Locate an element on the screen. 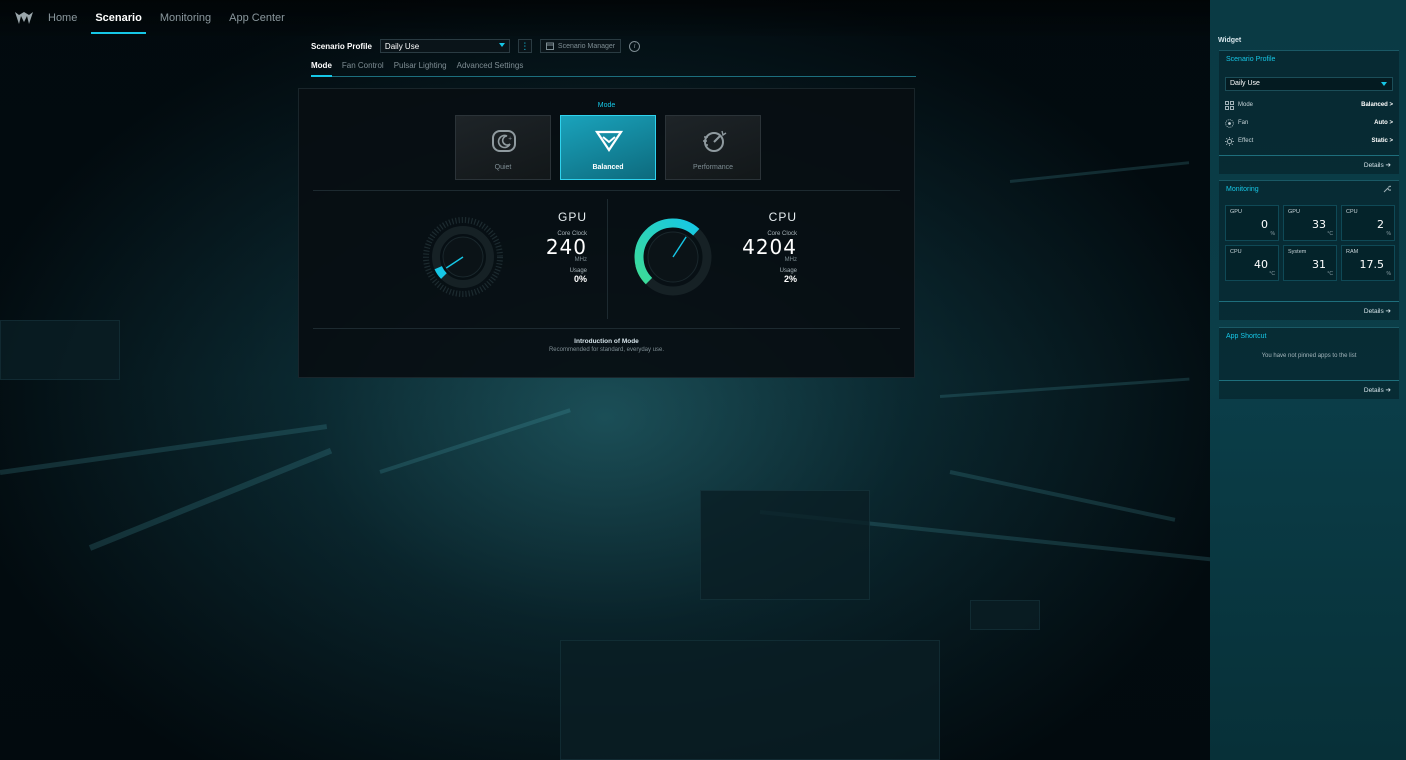 Image resolution: width=1406 pixels, height=760 pixels. gpu-title: GPU is located at coordinates (572, 217).